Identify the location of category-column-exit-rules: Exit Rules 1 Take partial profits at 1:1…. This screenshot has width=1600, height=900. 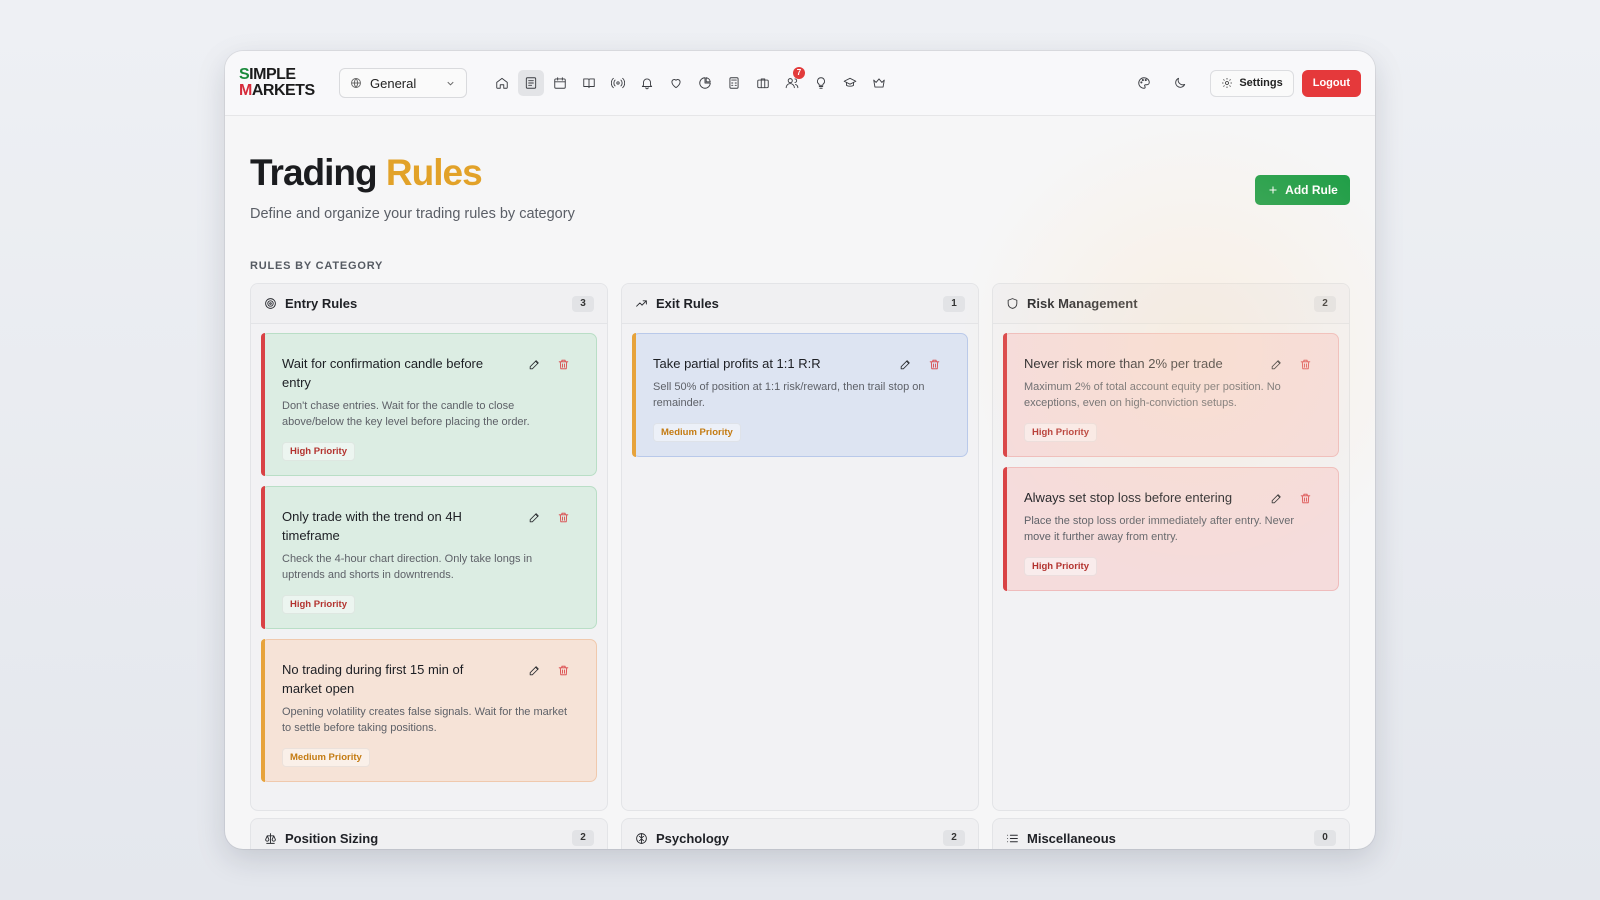
(800, 547).